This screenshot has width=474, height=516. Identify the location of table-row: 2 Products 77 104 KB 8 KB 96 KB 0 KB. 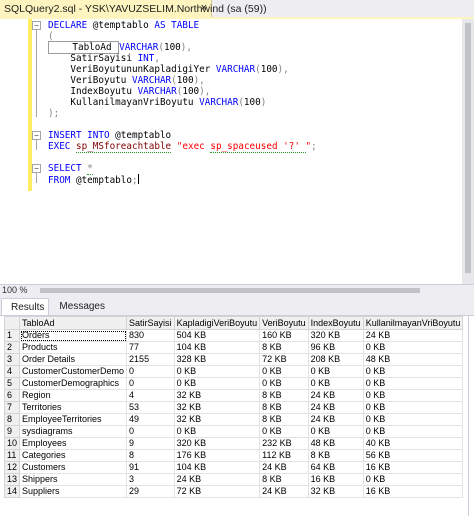
(233, 347).